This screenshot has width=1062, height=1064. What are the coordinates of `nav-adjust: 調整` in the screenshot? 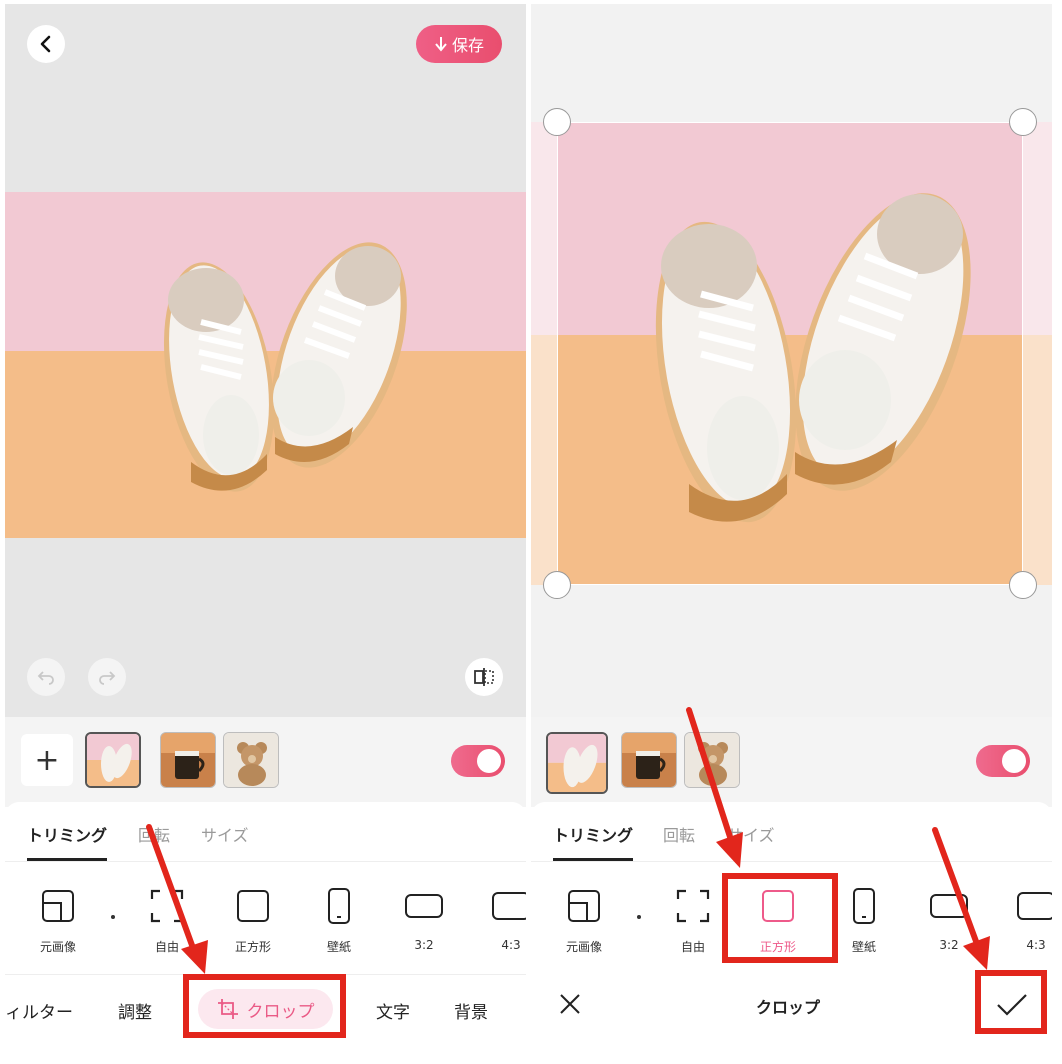 It's located at (135, 1010).